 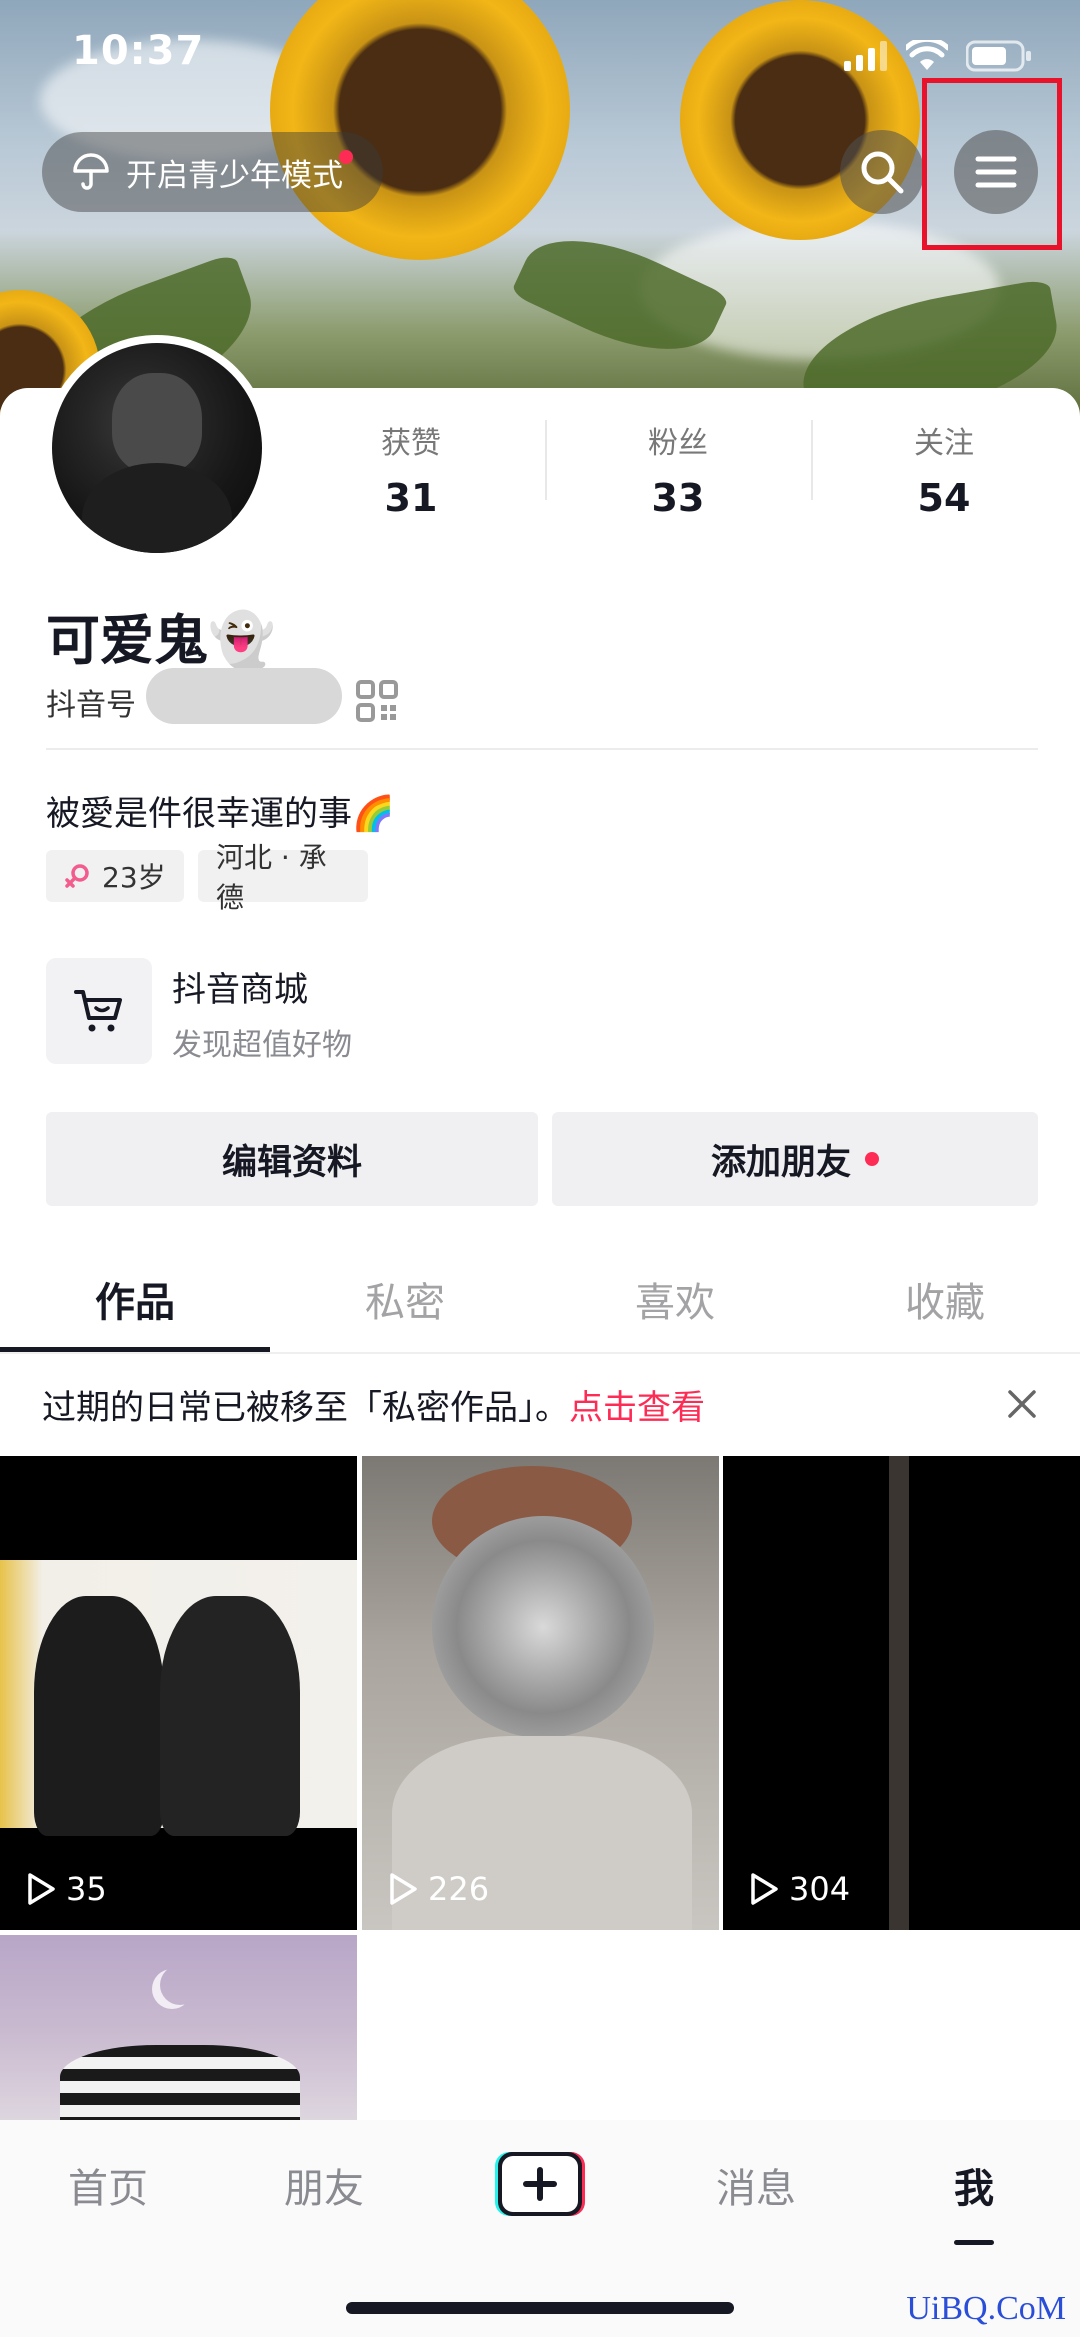 What do you see at coordinates (411, 498) in the screenshot?
I see `stat-value: 31` at bounding box center [411, 498].